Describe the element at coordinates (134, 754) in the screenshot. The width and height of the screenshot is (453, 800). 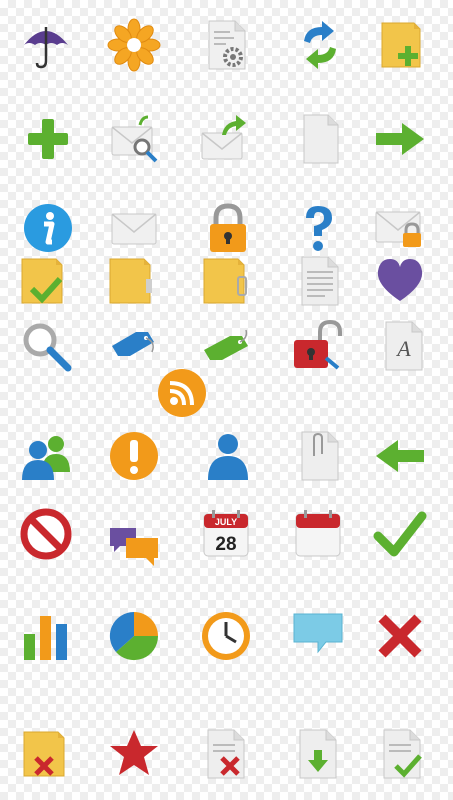
I see `star-icon` at that location.